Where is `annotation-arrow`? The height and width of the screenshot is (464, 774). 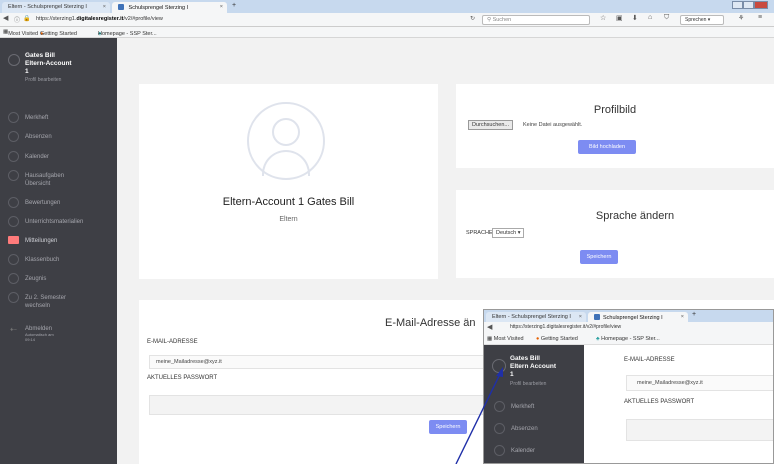
annotation-arrow is located at coordinates (479, 415).